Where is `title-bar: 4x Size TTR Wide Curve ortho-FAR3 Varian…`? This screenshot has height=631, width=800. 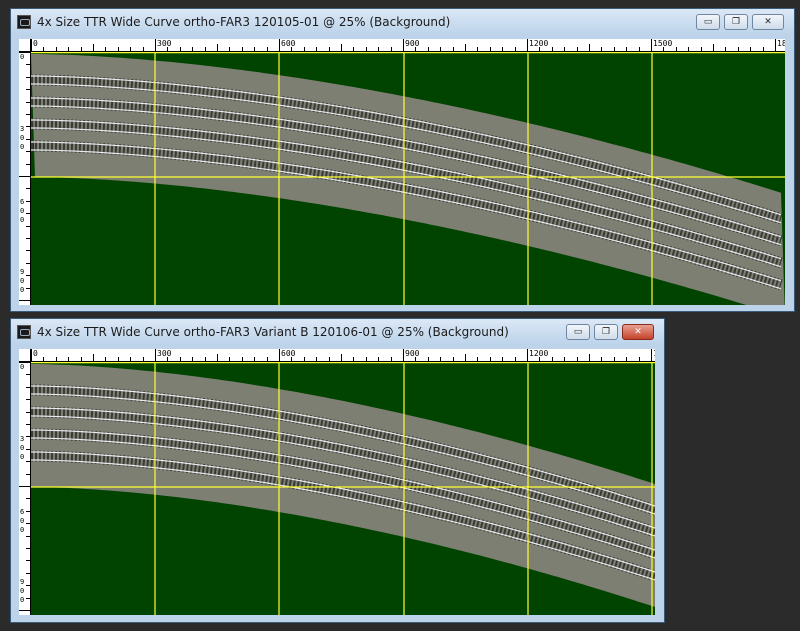
title-bar: 4x Size TTR Wide Curve ortho-FAR3 Varian… is located at coordinates (337, 332).